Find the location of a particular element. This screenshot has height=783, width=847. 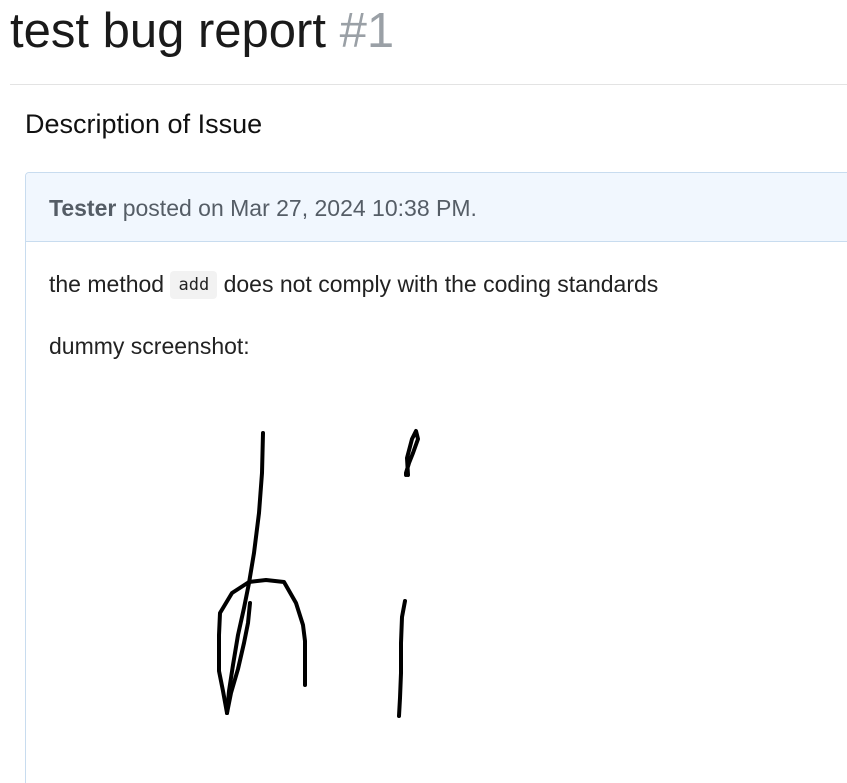

title-divider is located at coordinates (428, 84).